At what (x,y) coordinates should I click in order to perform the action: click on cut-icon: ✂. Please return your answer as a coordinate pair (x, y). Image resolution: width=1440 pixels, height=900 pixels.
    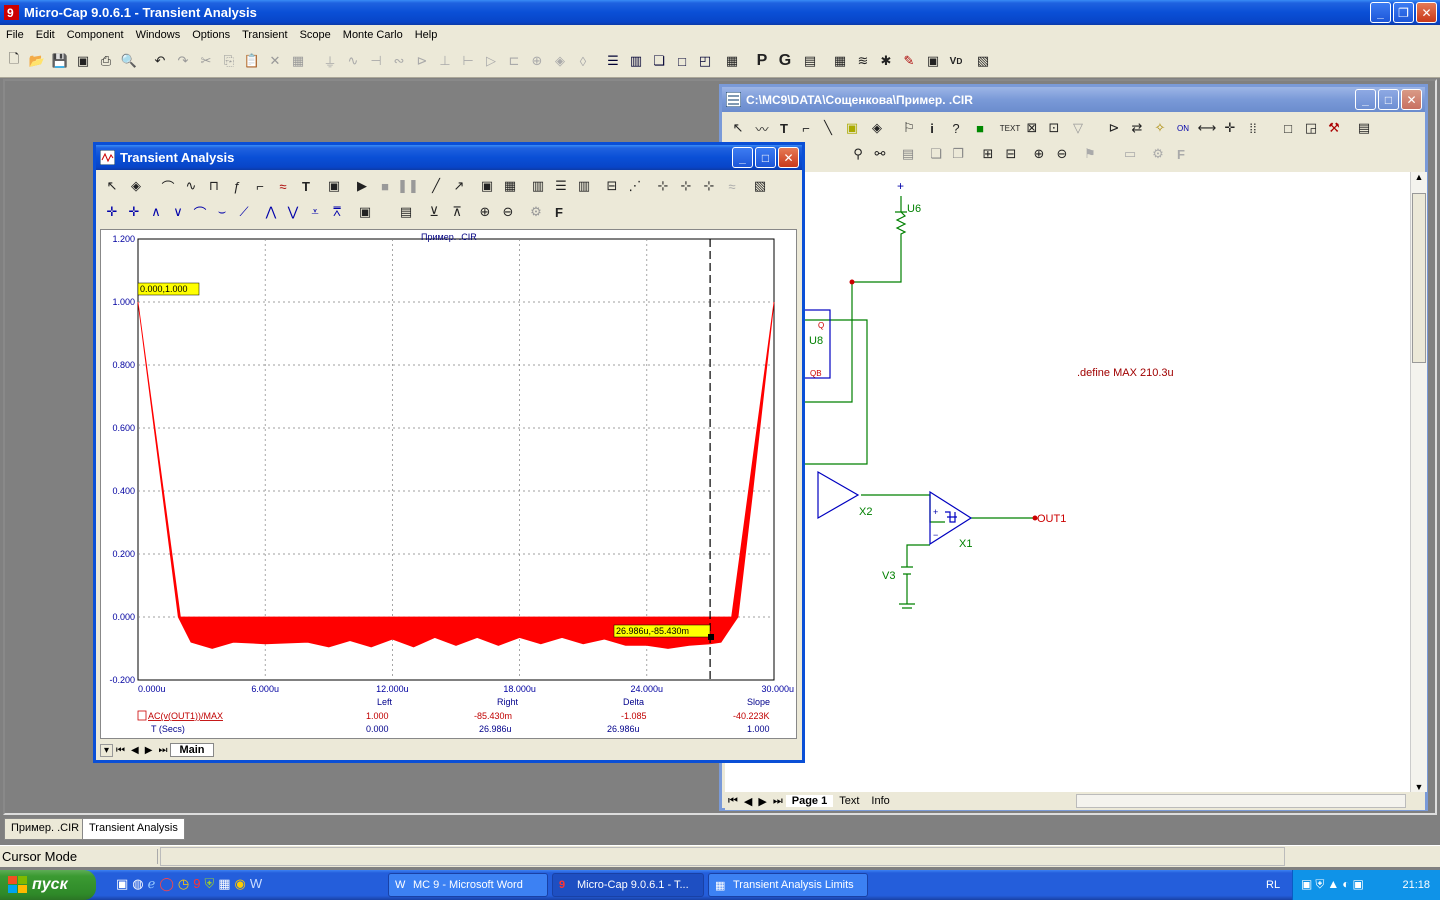
    Looking at the image, I should click on (206, 61).